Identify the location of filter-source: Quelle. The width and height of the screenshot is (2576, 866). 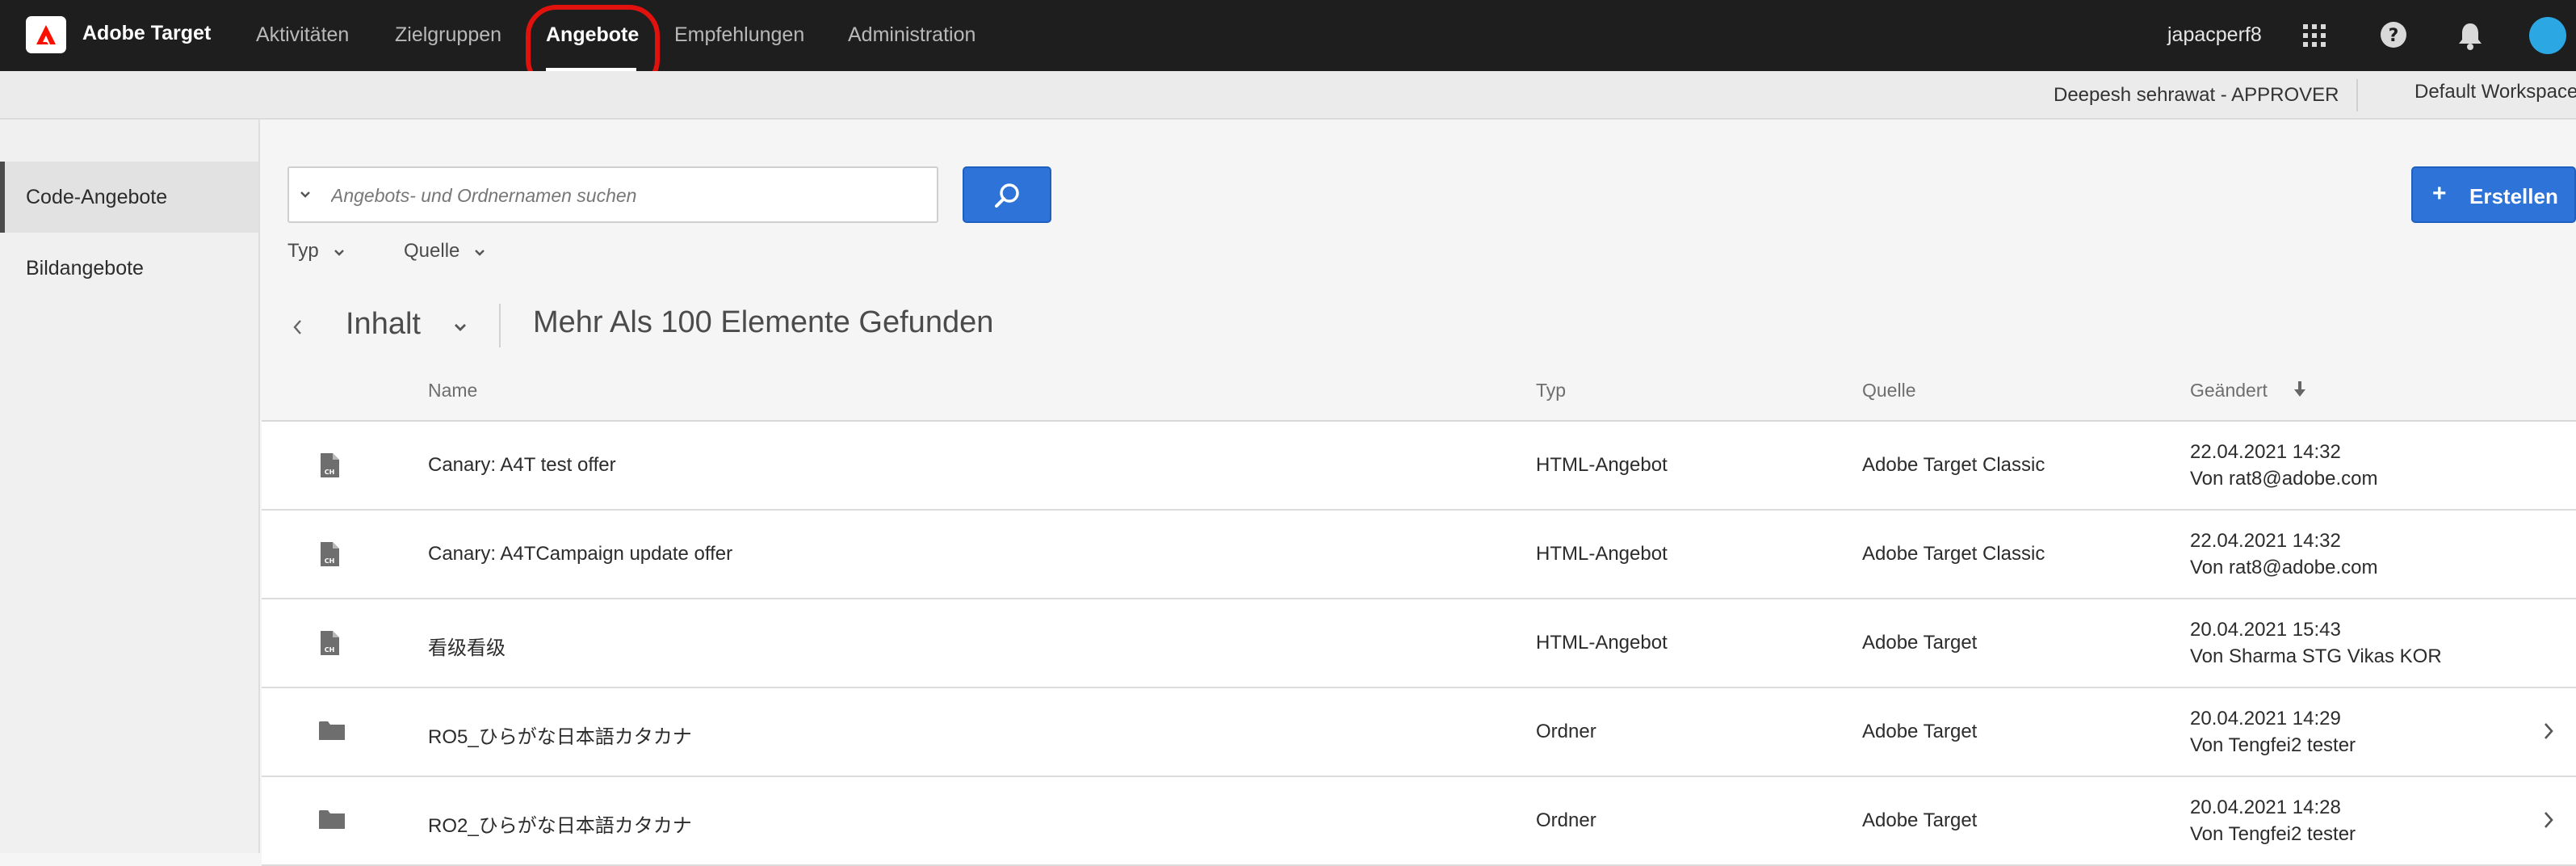
(444, 252).